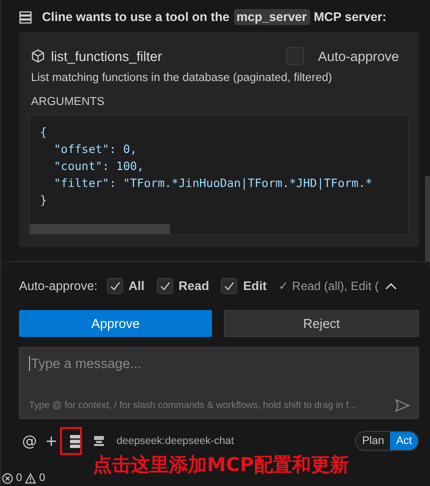 This screenshot has height=486, width=430. Describe the element at coordinates (42, 478) in the screenshot. I see `warning-count: 0` at that location.